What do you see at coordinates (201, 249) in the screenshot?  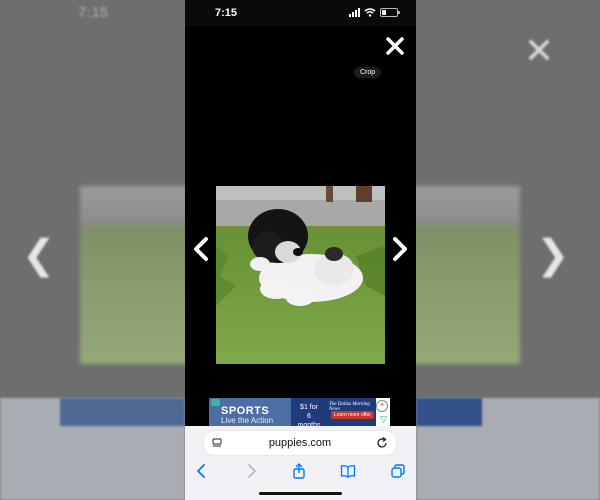 I see `chevron-left-icon` at bounding box center [201, 249].